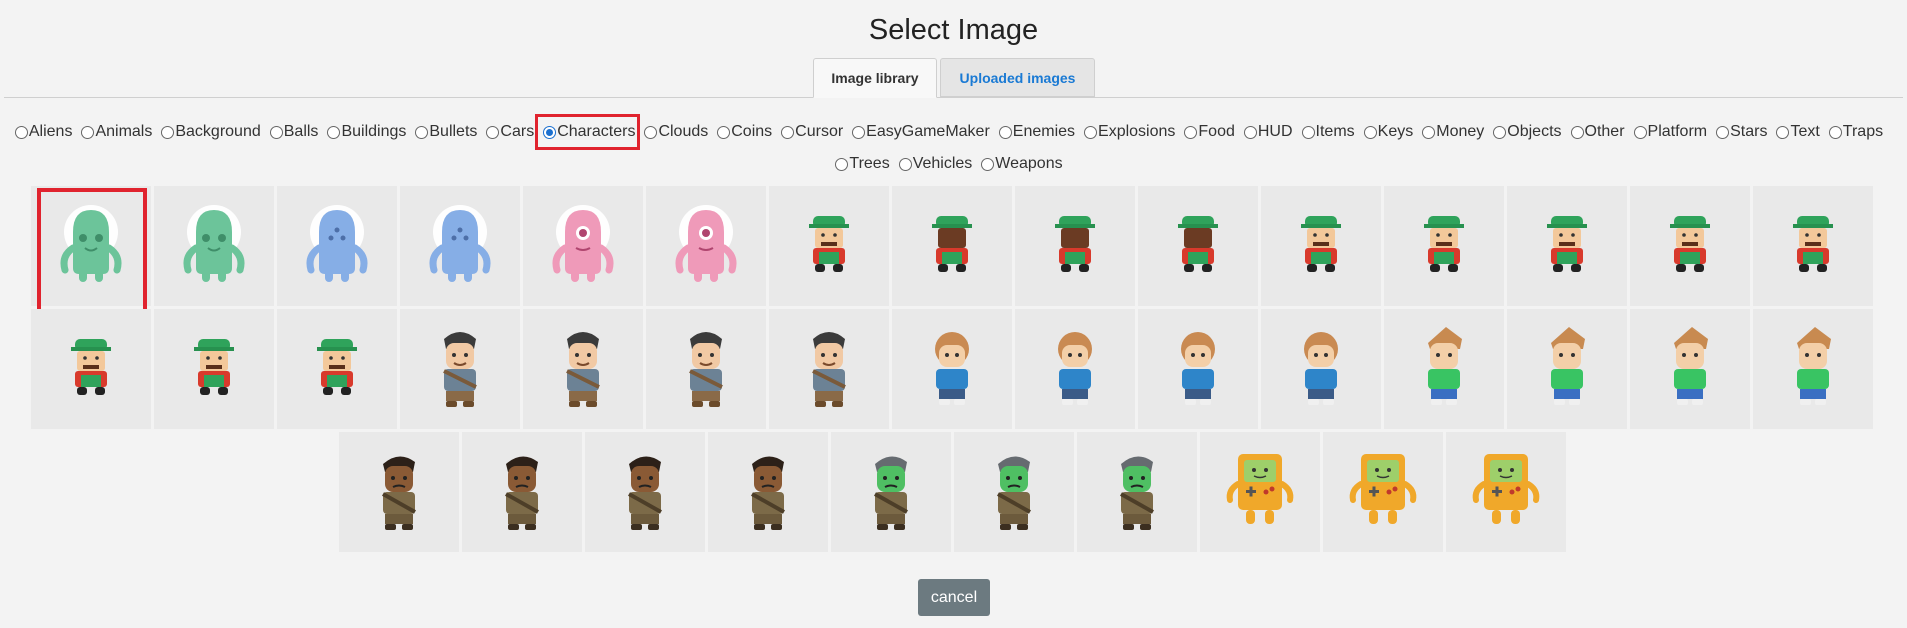  Describe the element at coordinates (875, 78) in the screenshot. I see `tab-image-library: Image library` at that location.